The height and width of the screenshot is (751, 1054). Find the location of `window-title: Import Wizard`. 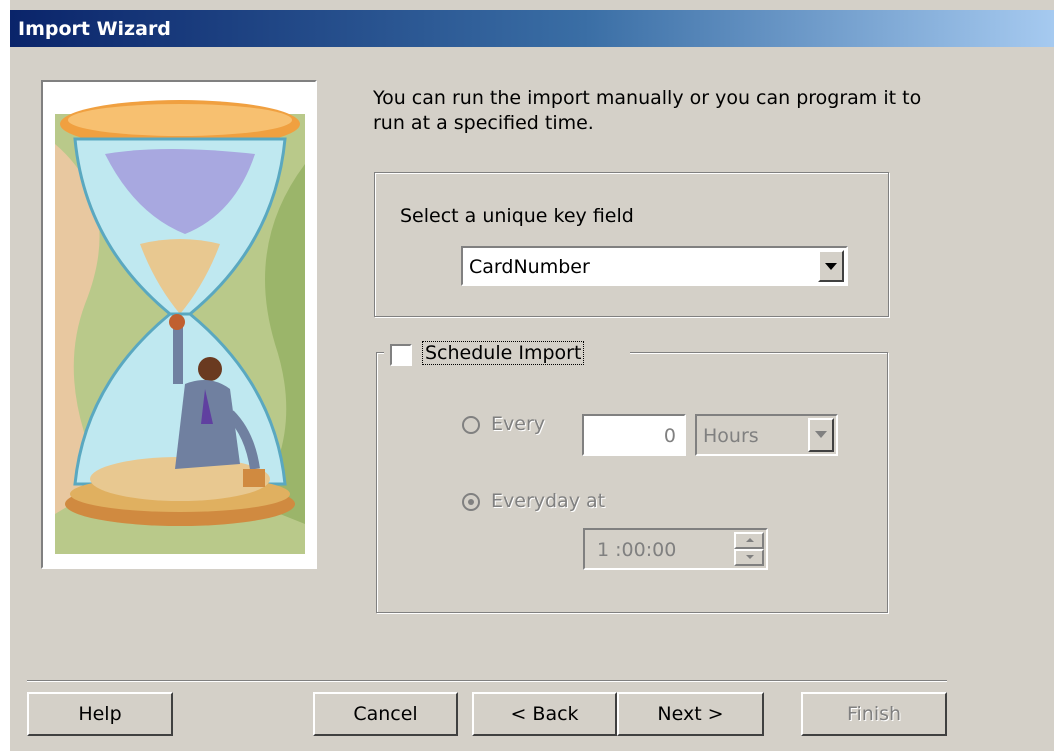

window-title: Import Wizard is located at coordinates (94, 29).